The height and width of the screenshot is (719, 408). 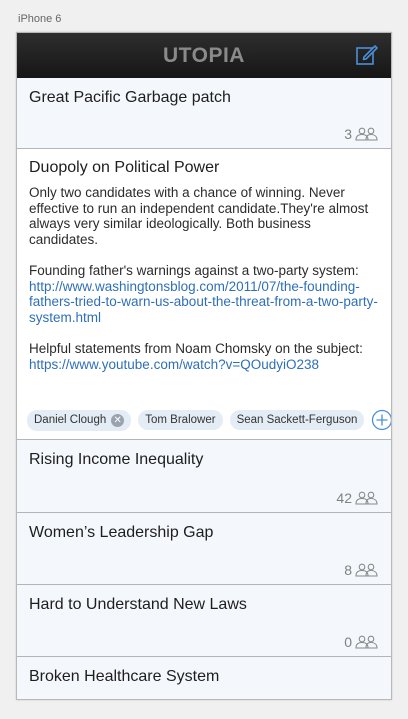 What do you see at coordinates (70, 420) in the screenshot?
I see `member-tag-label: Daniel Clough` at bounding box center [70, 420].